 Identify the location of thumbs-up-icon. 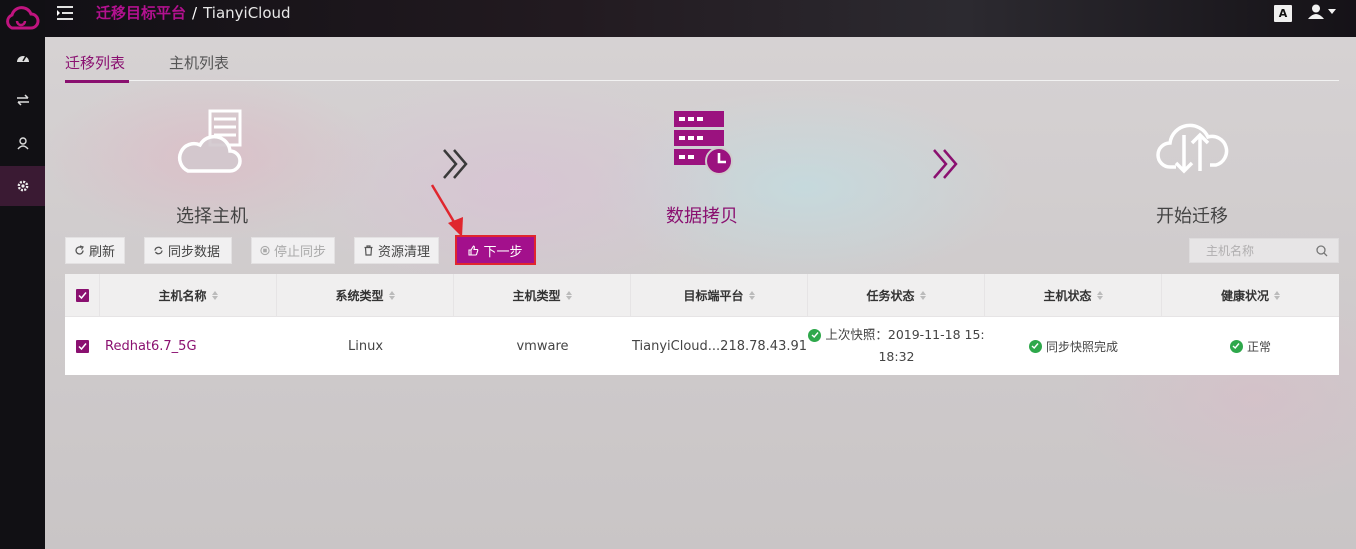
(473, 250).